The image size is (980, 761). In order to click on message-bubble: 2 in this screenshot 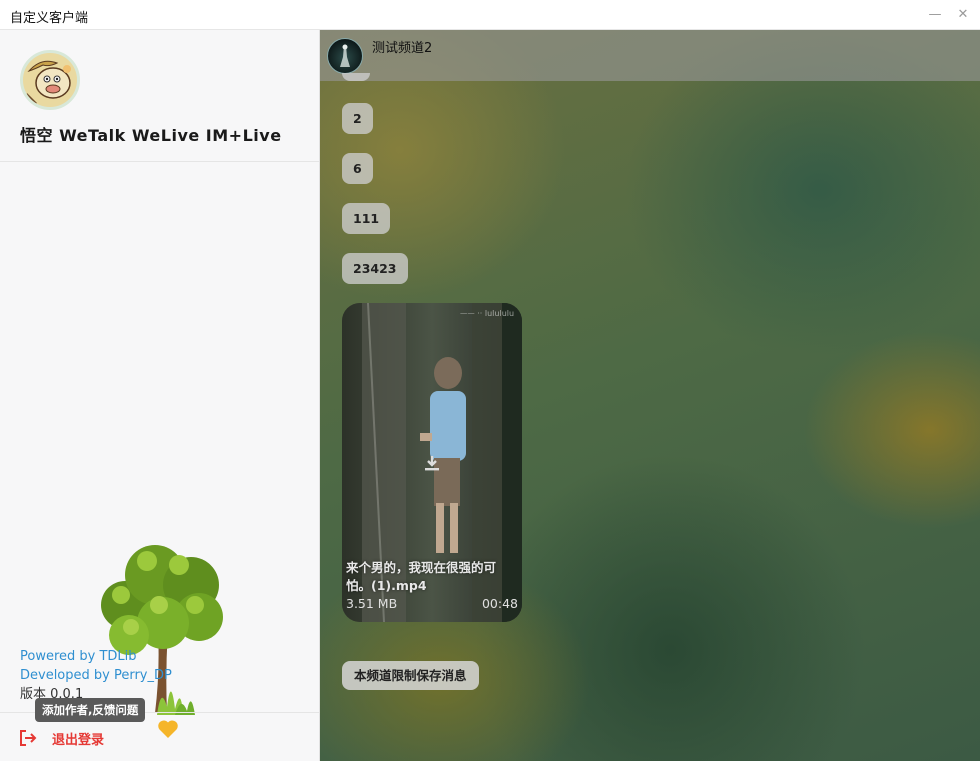, I will do `click(357, 118)`.